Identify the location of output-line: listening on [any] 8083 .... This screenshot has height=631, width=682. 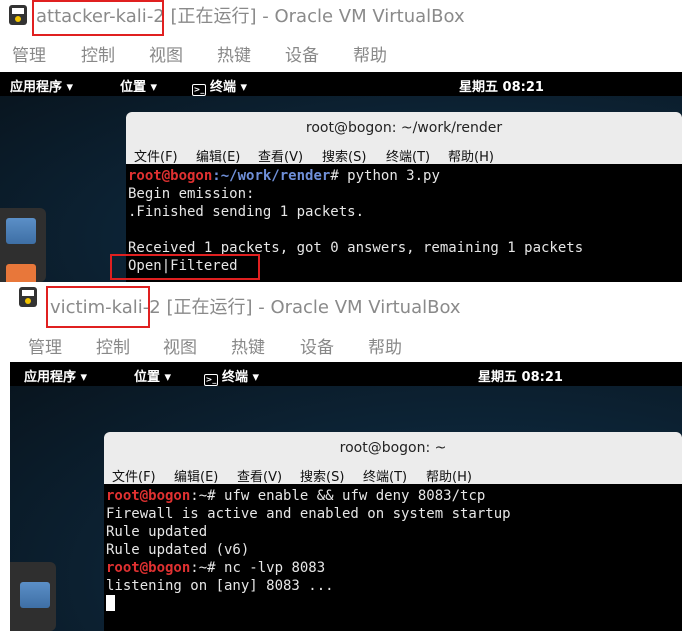
(220, 586).